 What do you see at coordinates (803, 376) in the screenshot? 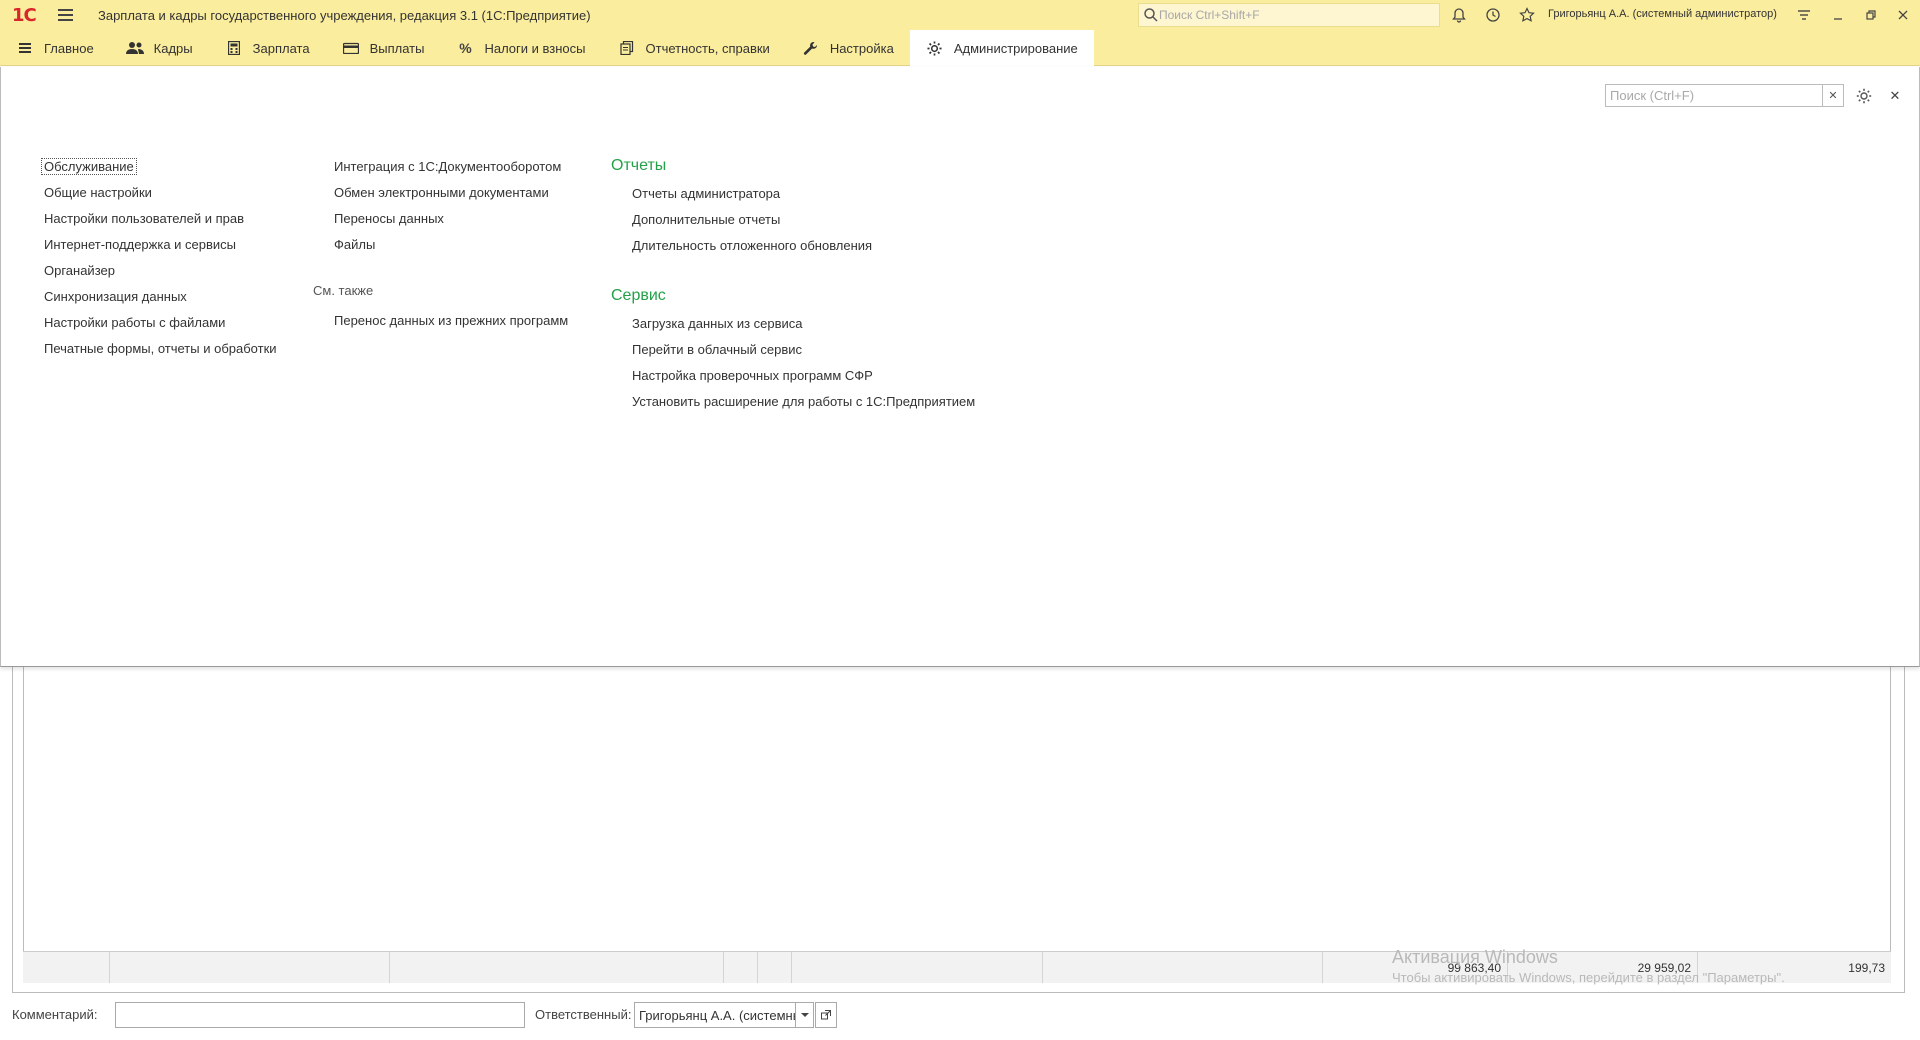
I see `link-sfr-check-programs: Настройка проверочных программ СФР` at bounding box center [803, 376].